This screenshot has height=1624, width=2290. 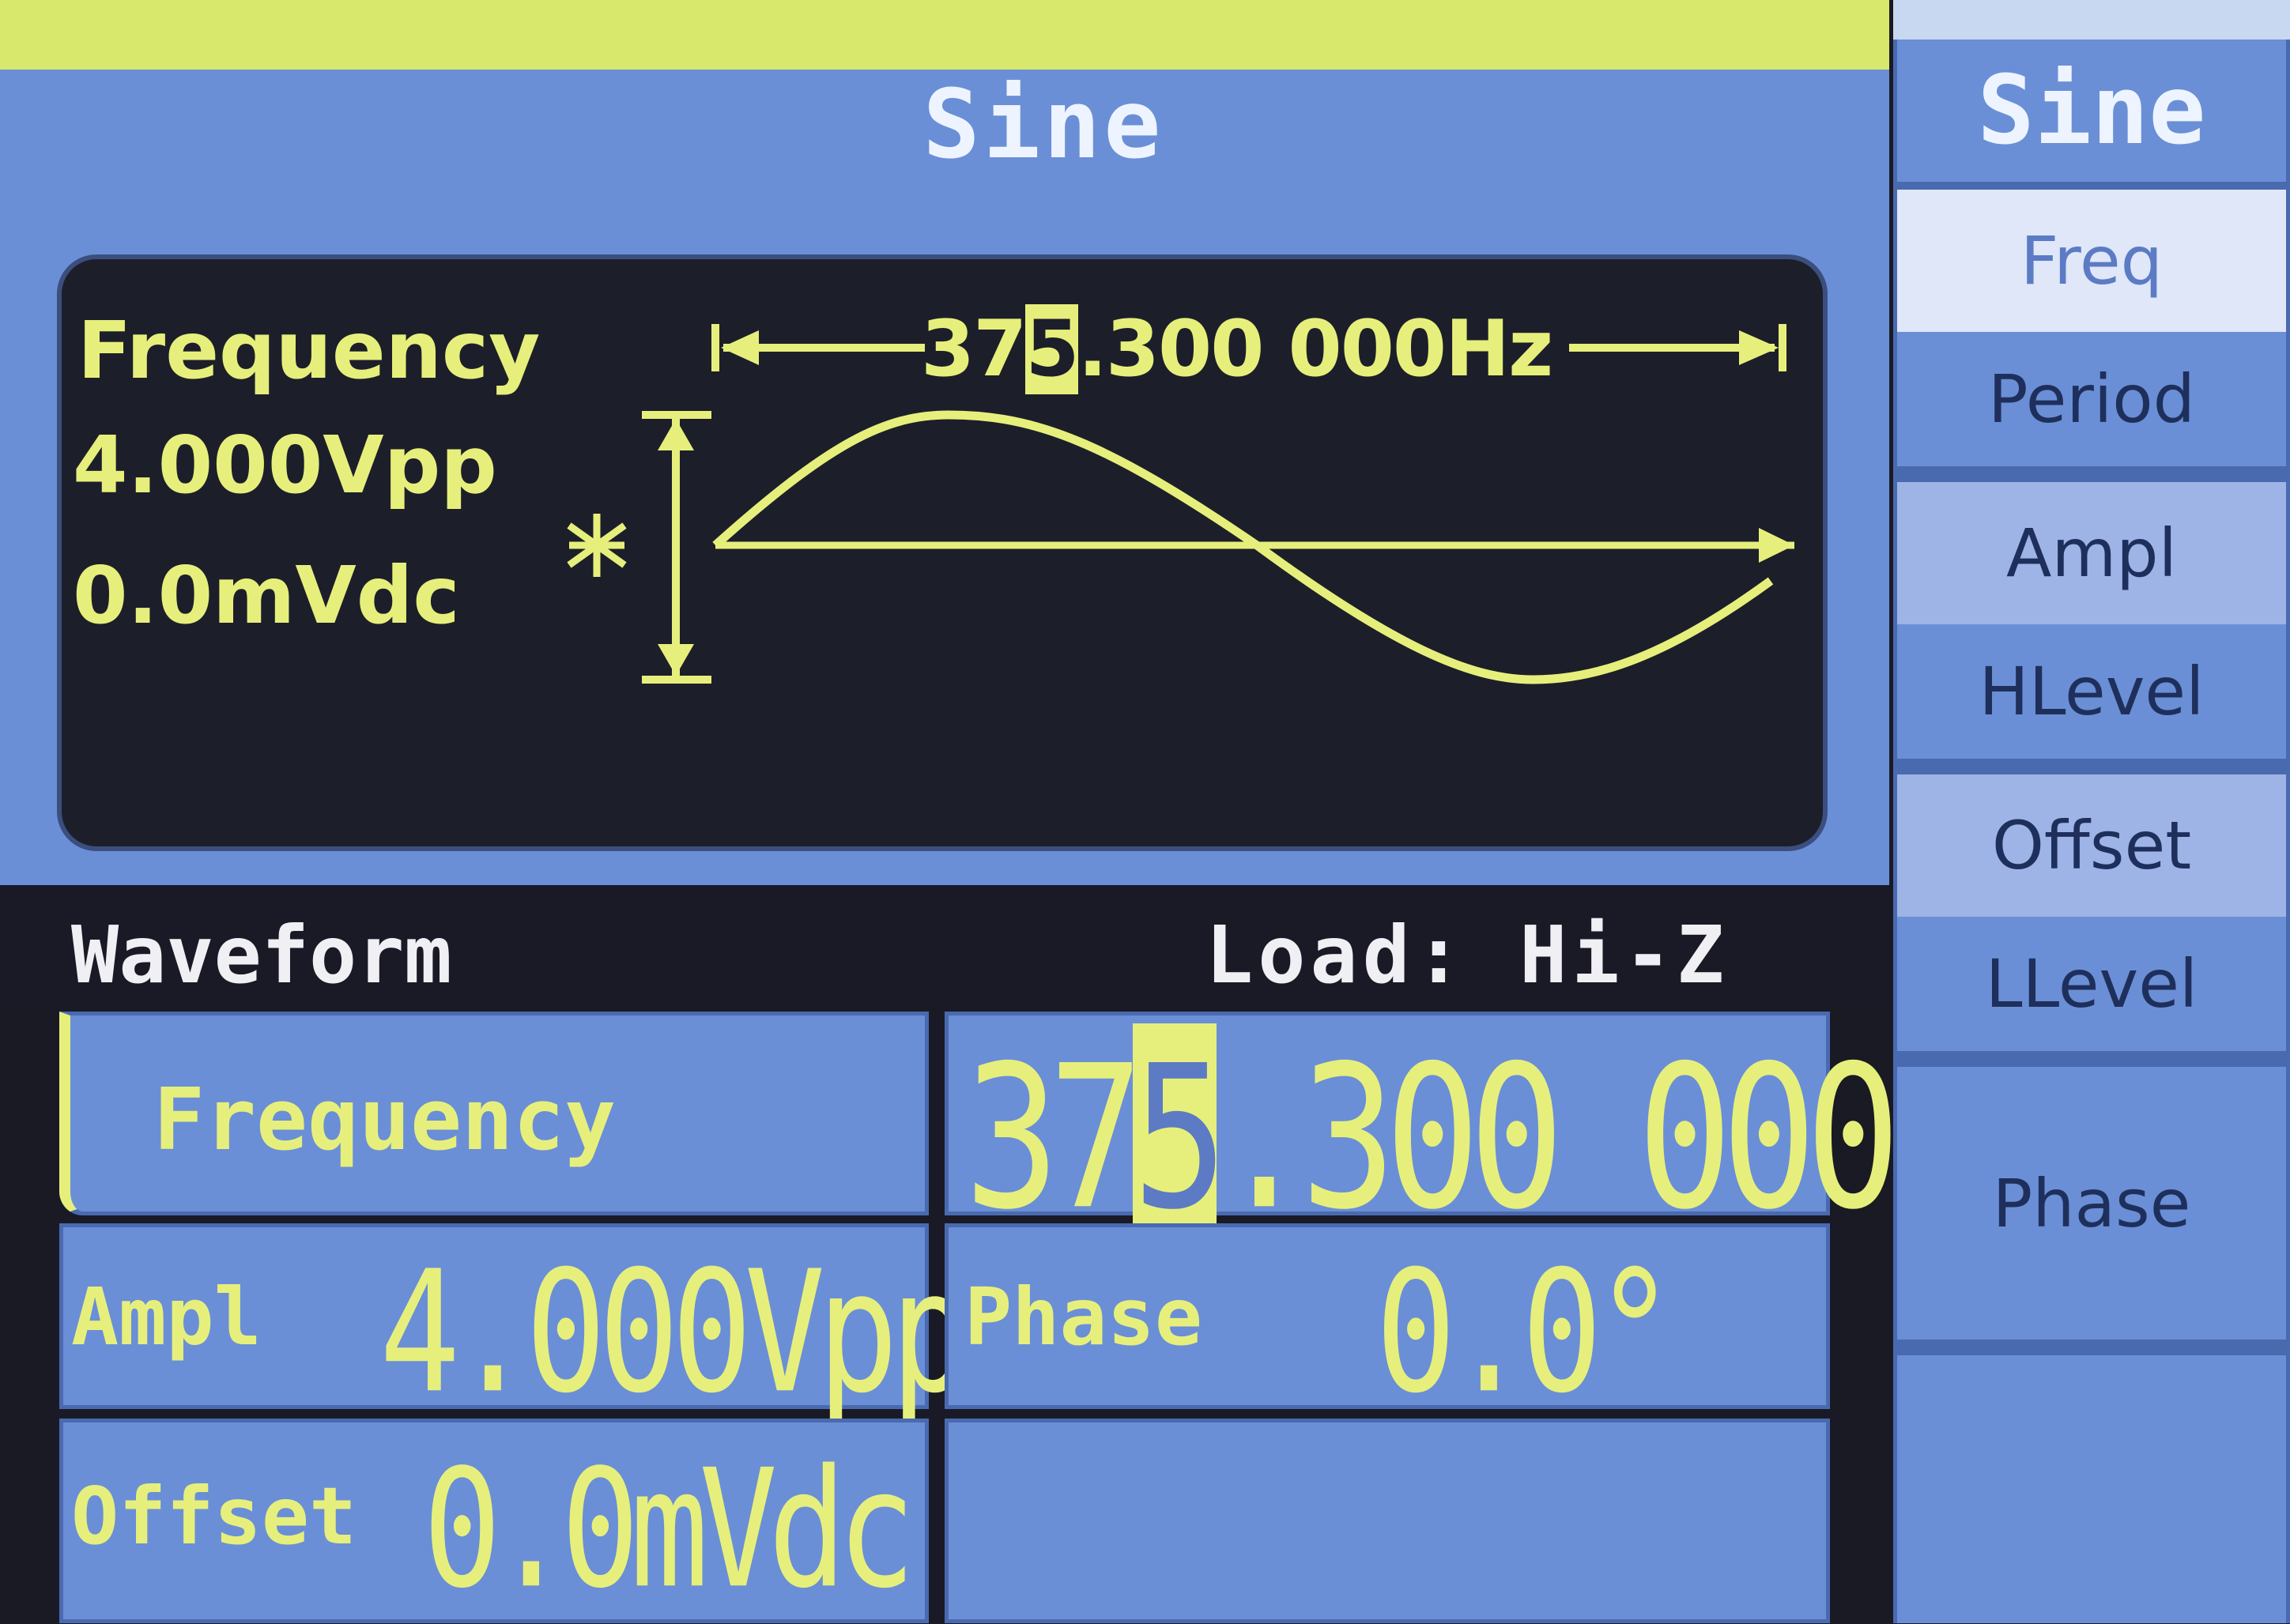 What do you see at coordinates (166, 1317) in the screenshot?
I see `amplitude-param-label: Ampl` at bounding box center [166, 1317].